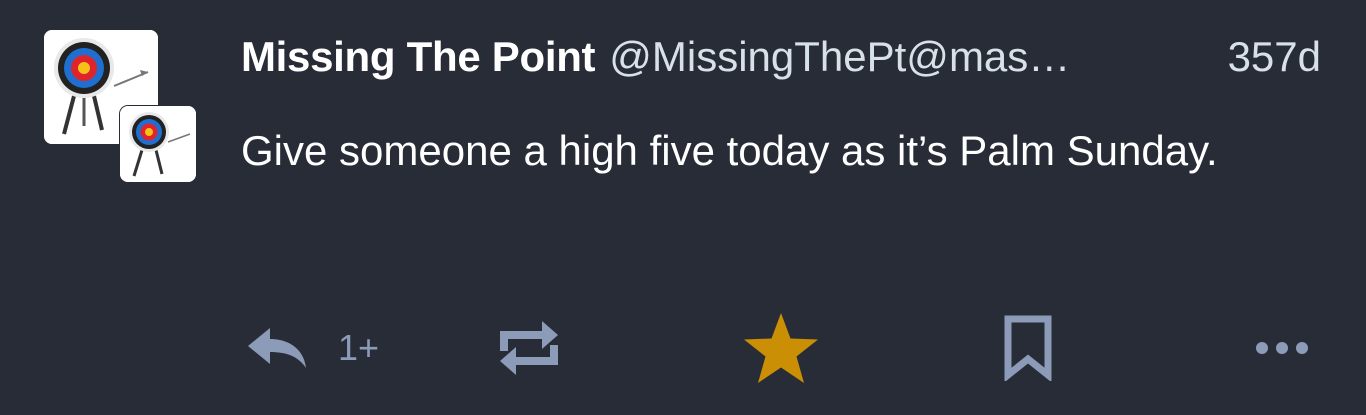 The height and width of the screenshot is (415, 1366). What do you see at coordinates (418, 57) in the screenshot?
I see `display-name: Missing The Point` at bounding box center [418, 57].